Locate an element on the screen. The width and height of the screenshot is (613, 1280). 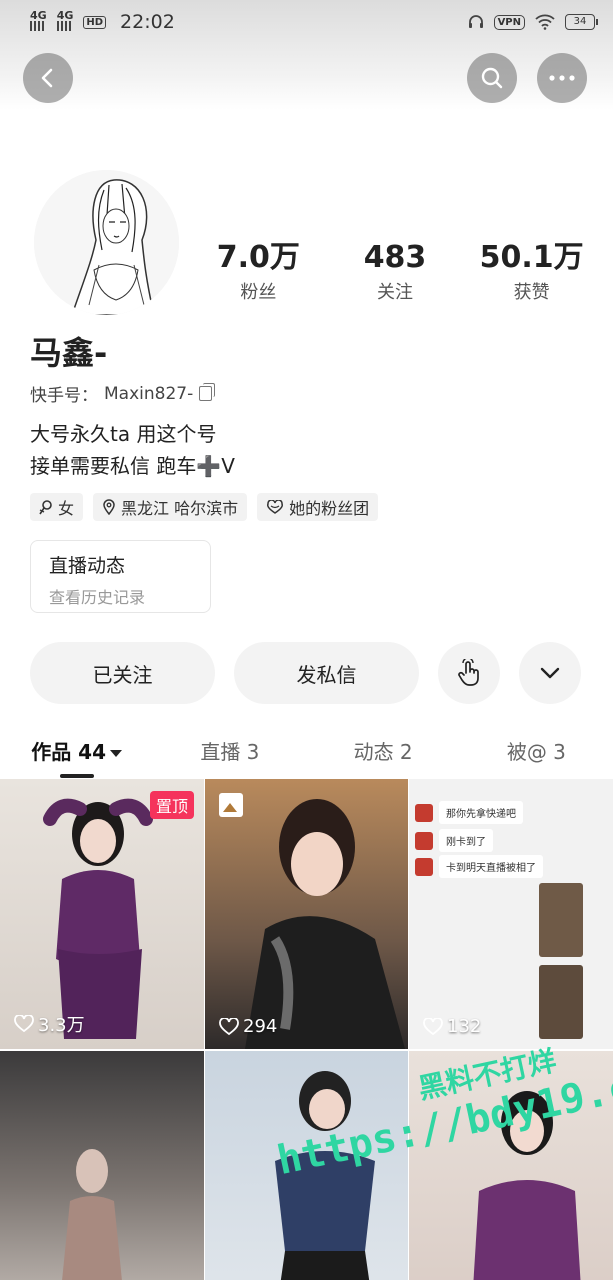
content-tabs: 作品 44 直播 3 动态 2 被@ 3 is located at coordinates (306, 750).